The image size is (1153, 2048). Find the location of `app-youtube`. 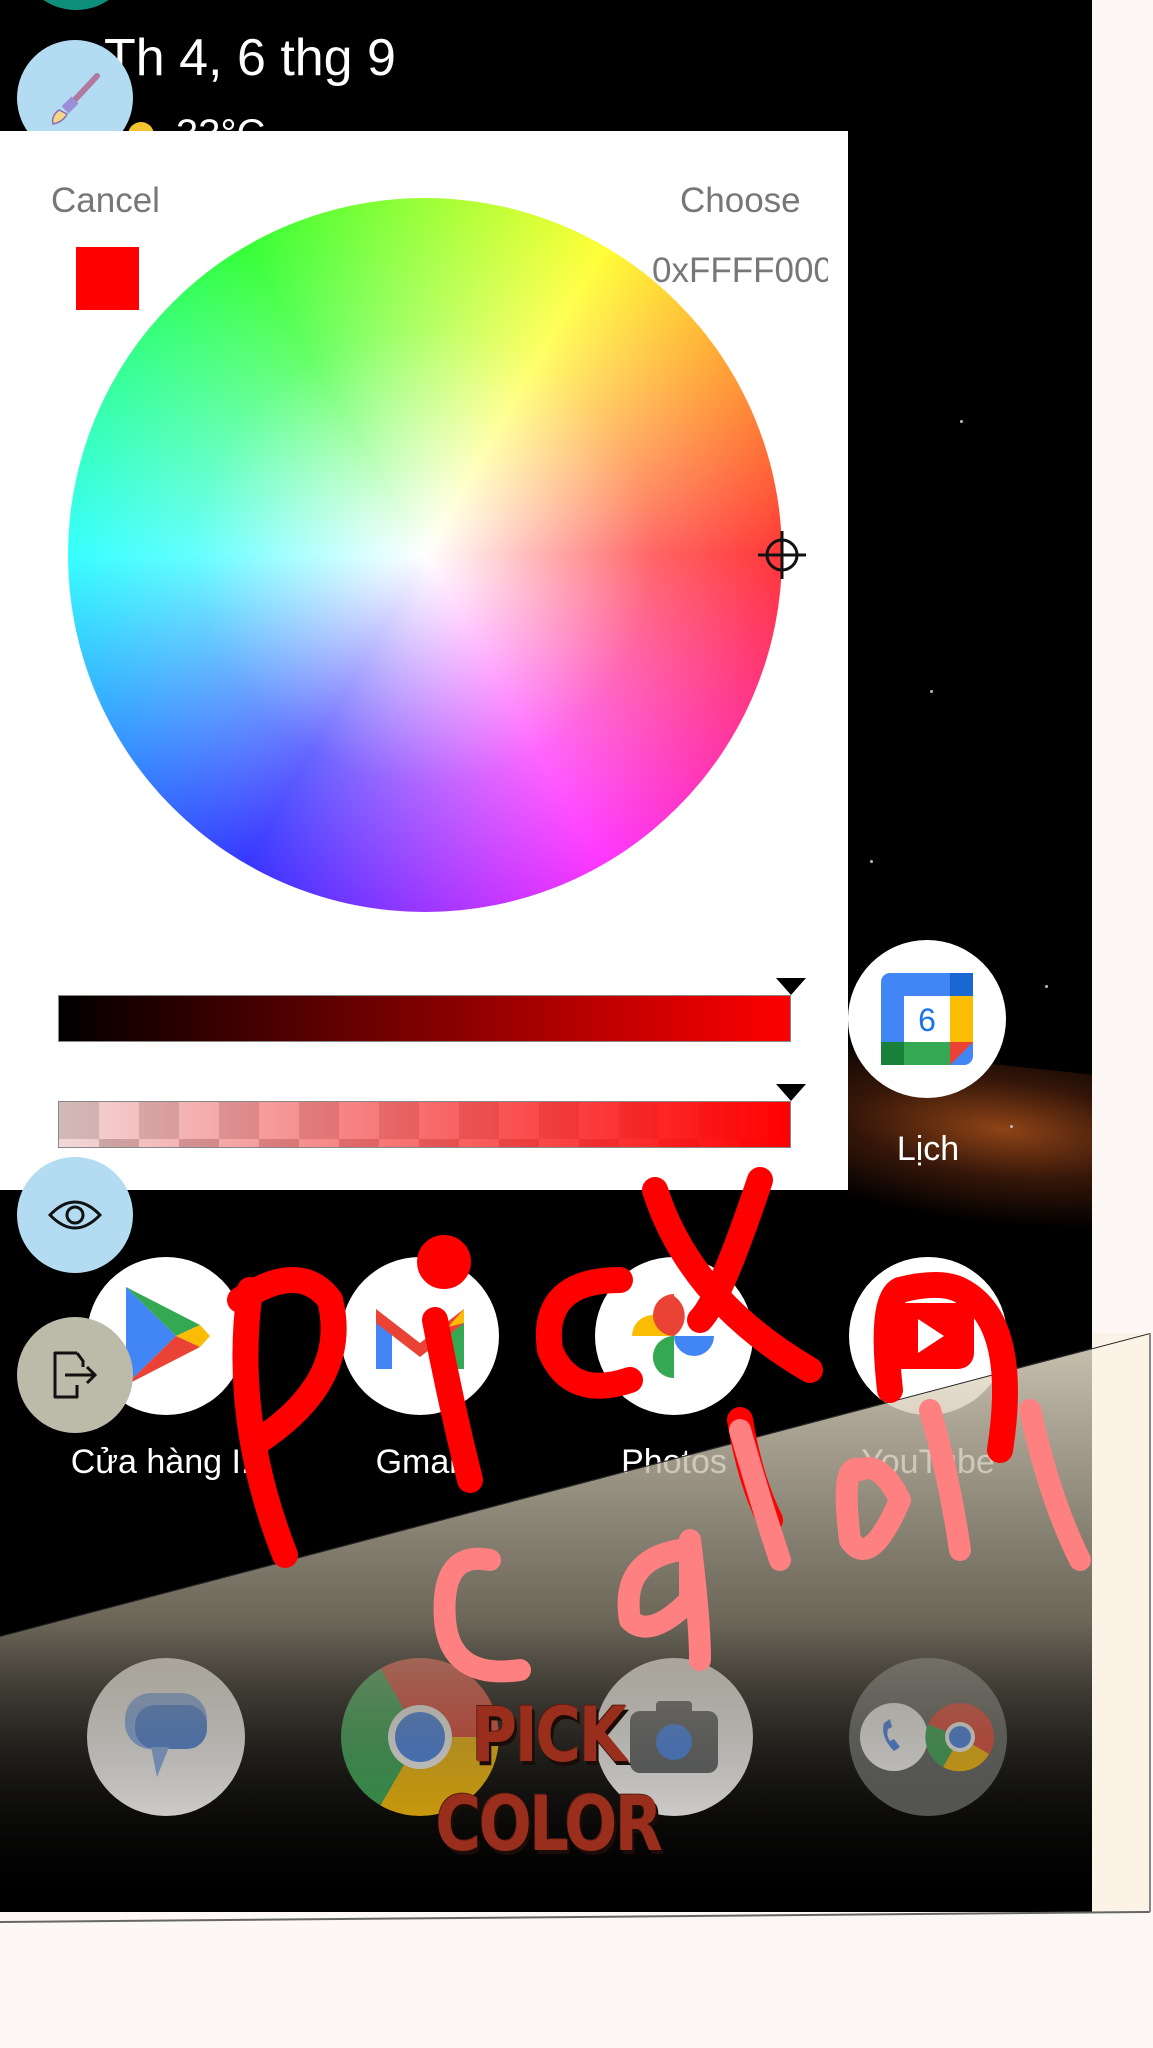

app-youtube is located at coordinates (928, 1336).